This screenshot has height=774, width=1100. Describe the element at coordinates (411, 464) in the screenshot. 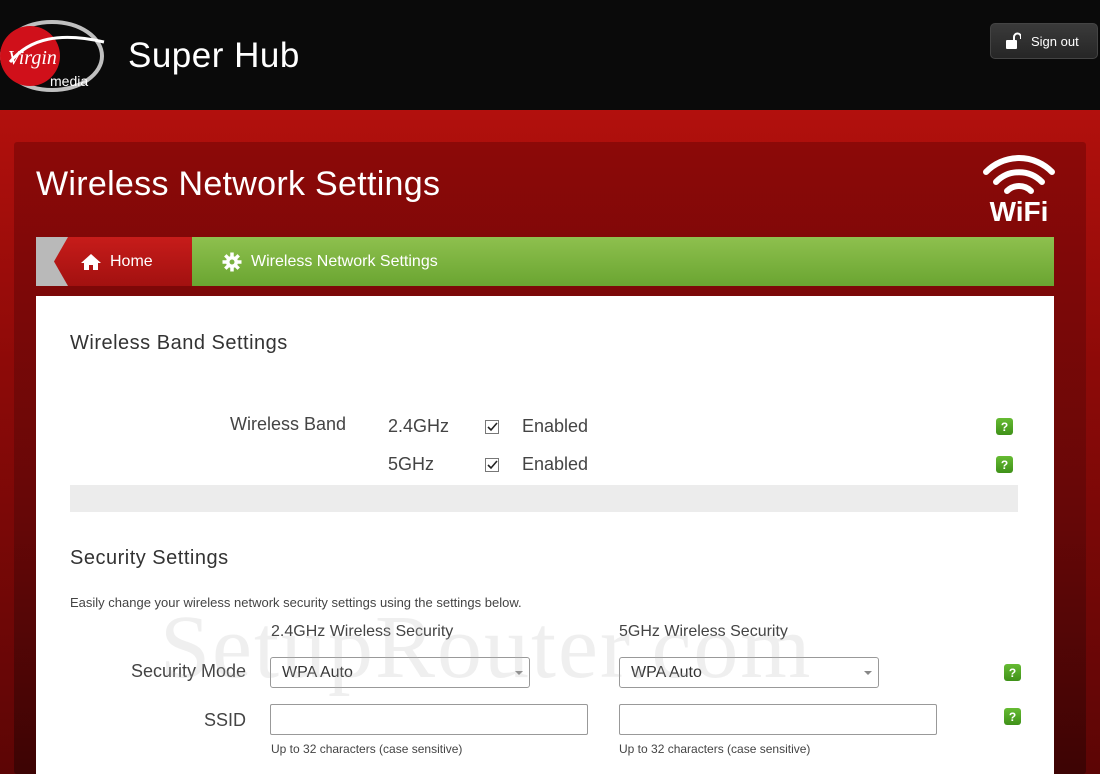

I see `band-5-name: 5GHz` at that location.